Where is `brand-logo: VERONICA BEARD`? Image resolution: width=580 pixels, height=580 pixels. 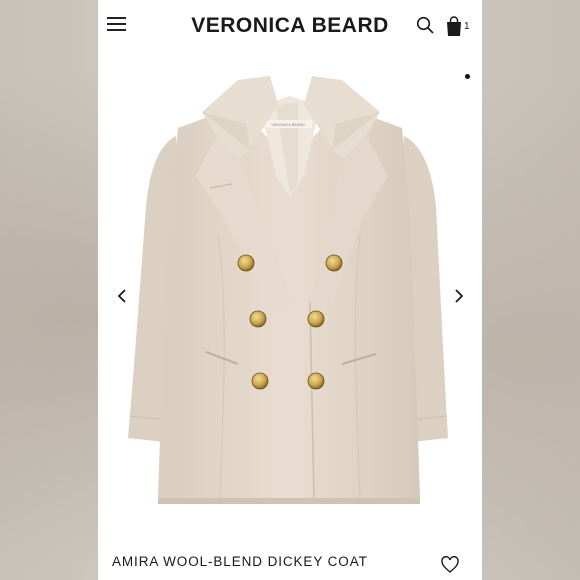
brand-logo: VERONICA BEARD is located at coordinates (290, 26).